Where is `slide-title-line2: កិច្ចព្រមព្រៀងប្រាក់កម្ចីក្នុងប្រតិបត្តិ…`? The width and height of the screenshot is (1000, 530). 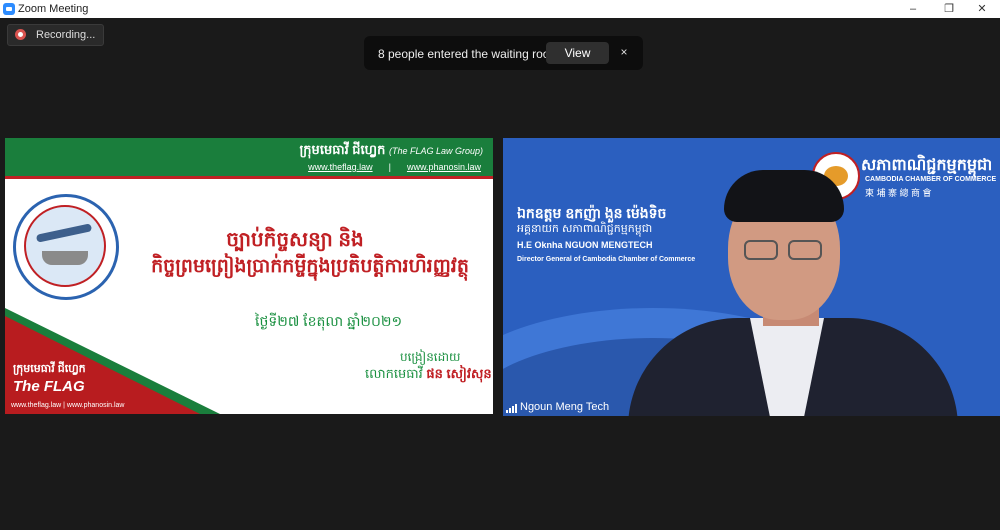 slide-title-line2: កិច្ចព្រមព្រៀងប្រាក់កម្ចីក្នុងប្រតិបត្តិ… is located at coordinates (310, 266).